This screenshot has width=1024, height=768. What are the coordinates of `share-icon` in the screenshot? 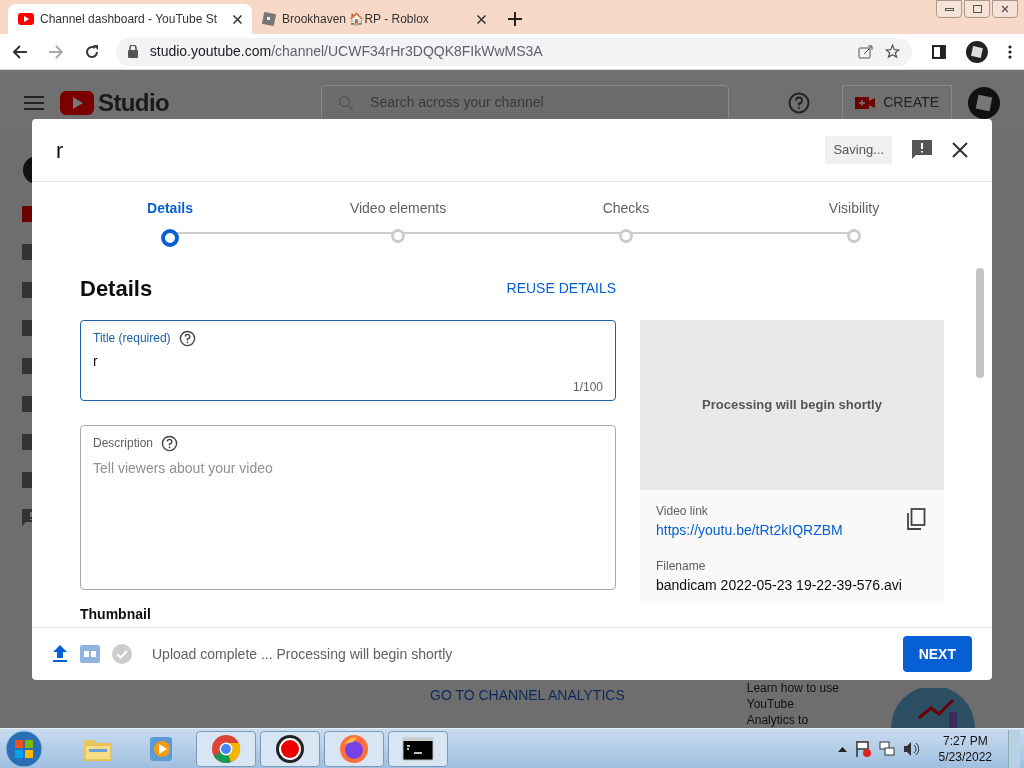 It's located at (866, 51).